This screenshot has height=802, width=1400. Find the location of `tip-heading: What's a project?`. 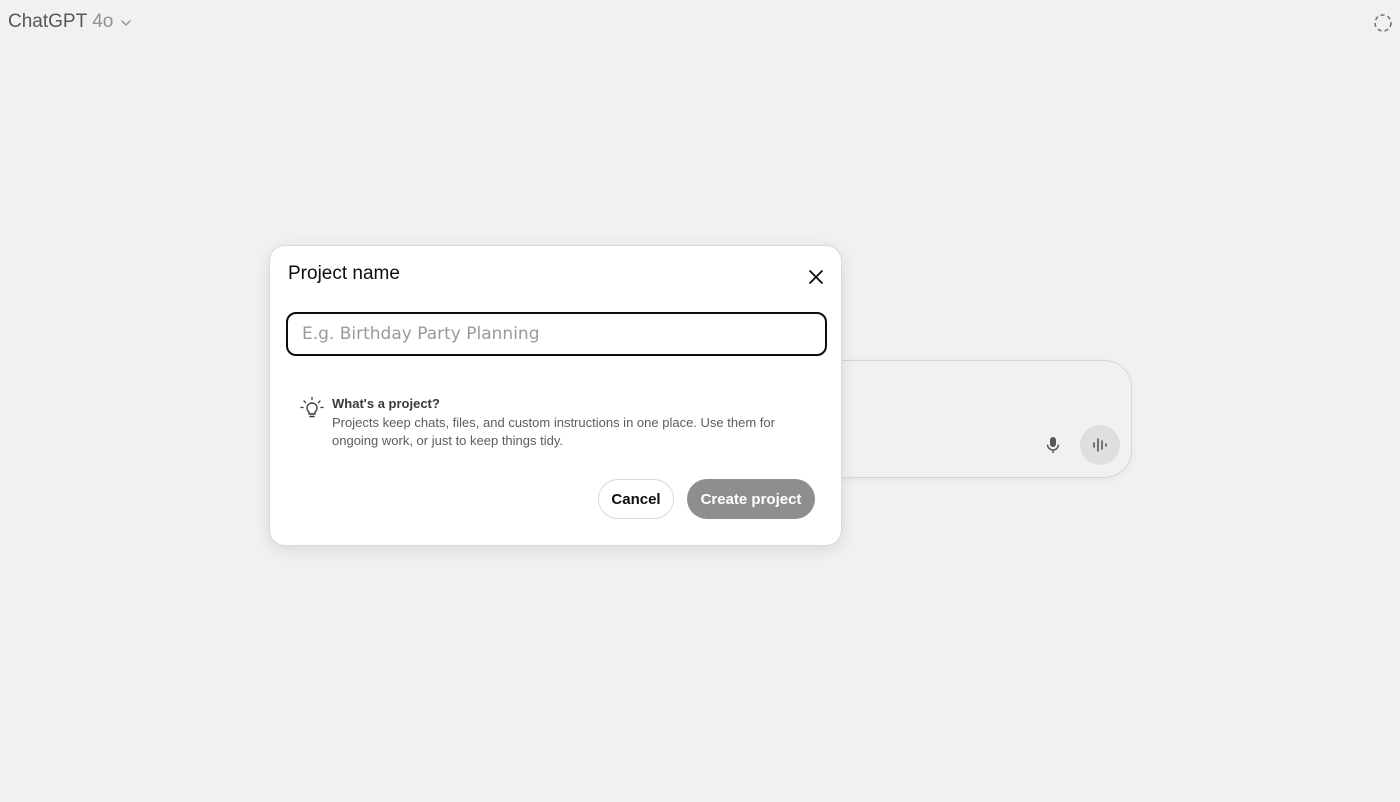

tip-heading: What's a project? is located at coordinates (386, 403).